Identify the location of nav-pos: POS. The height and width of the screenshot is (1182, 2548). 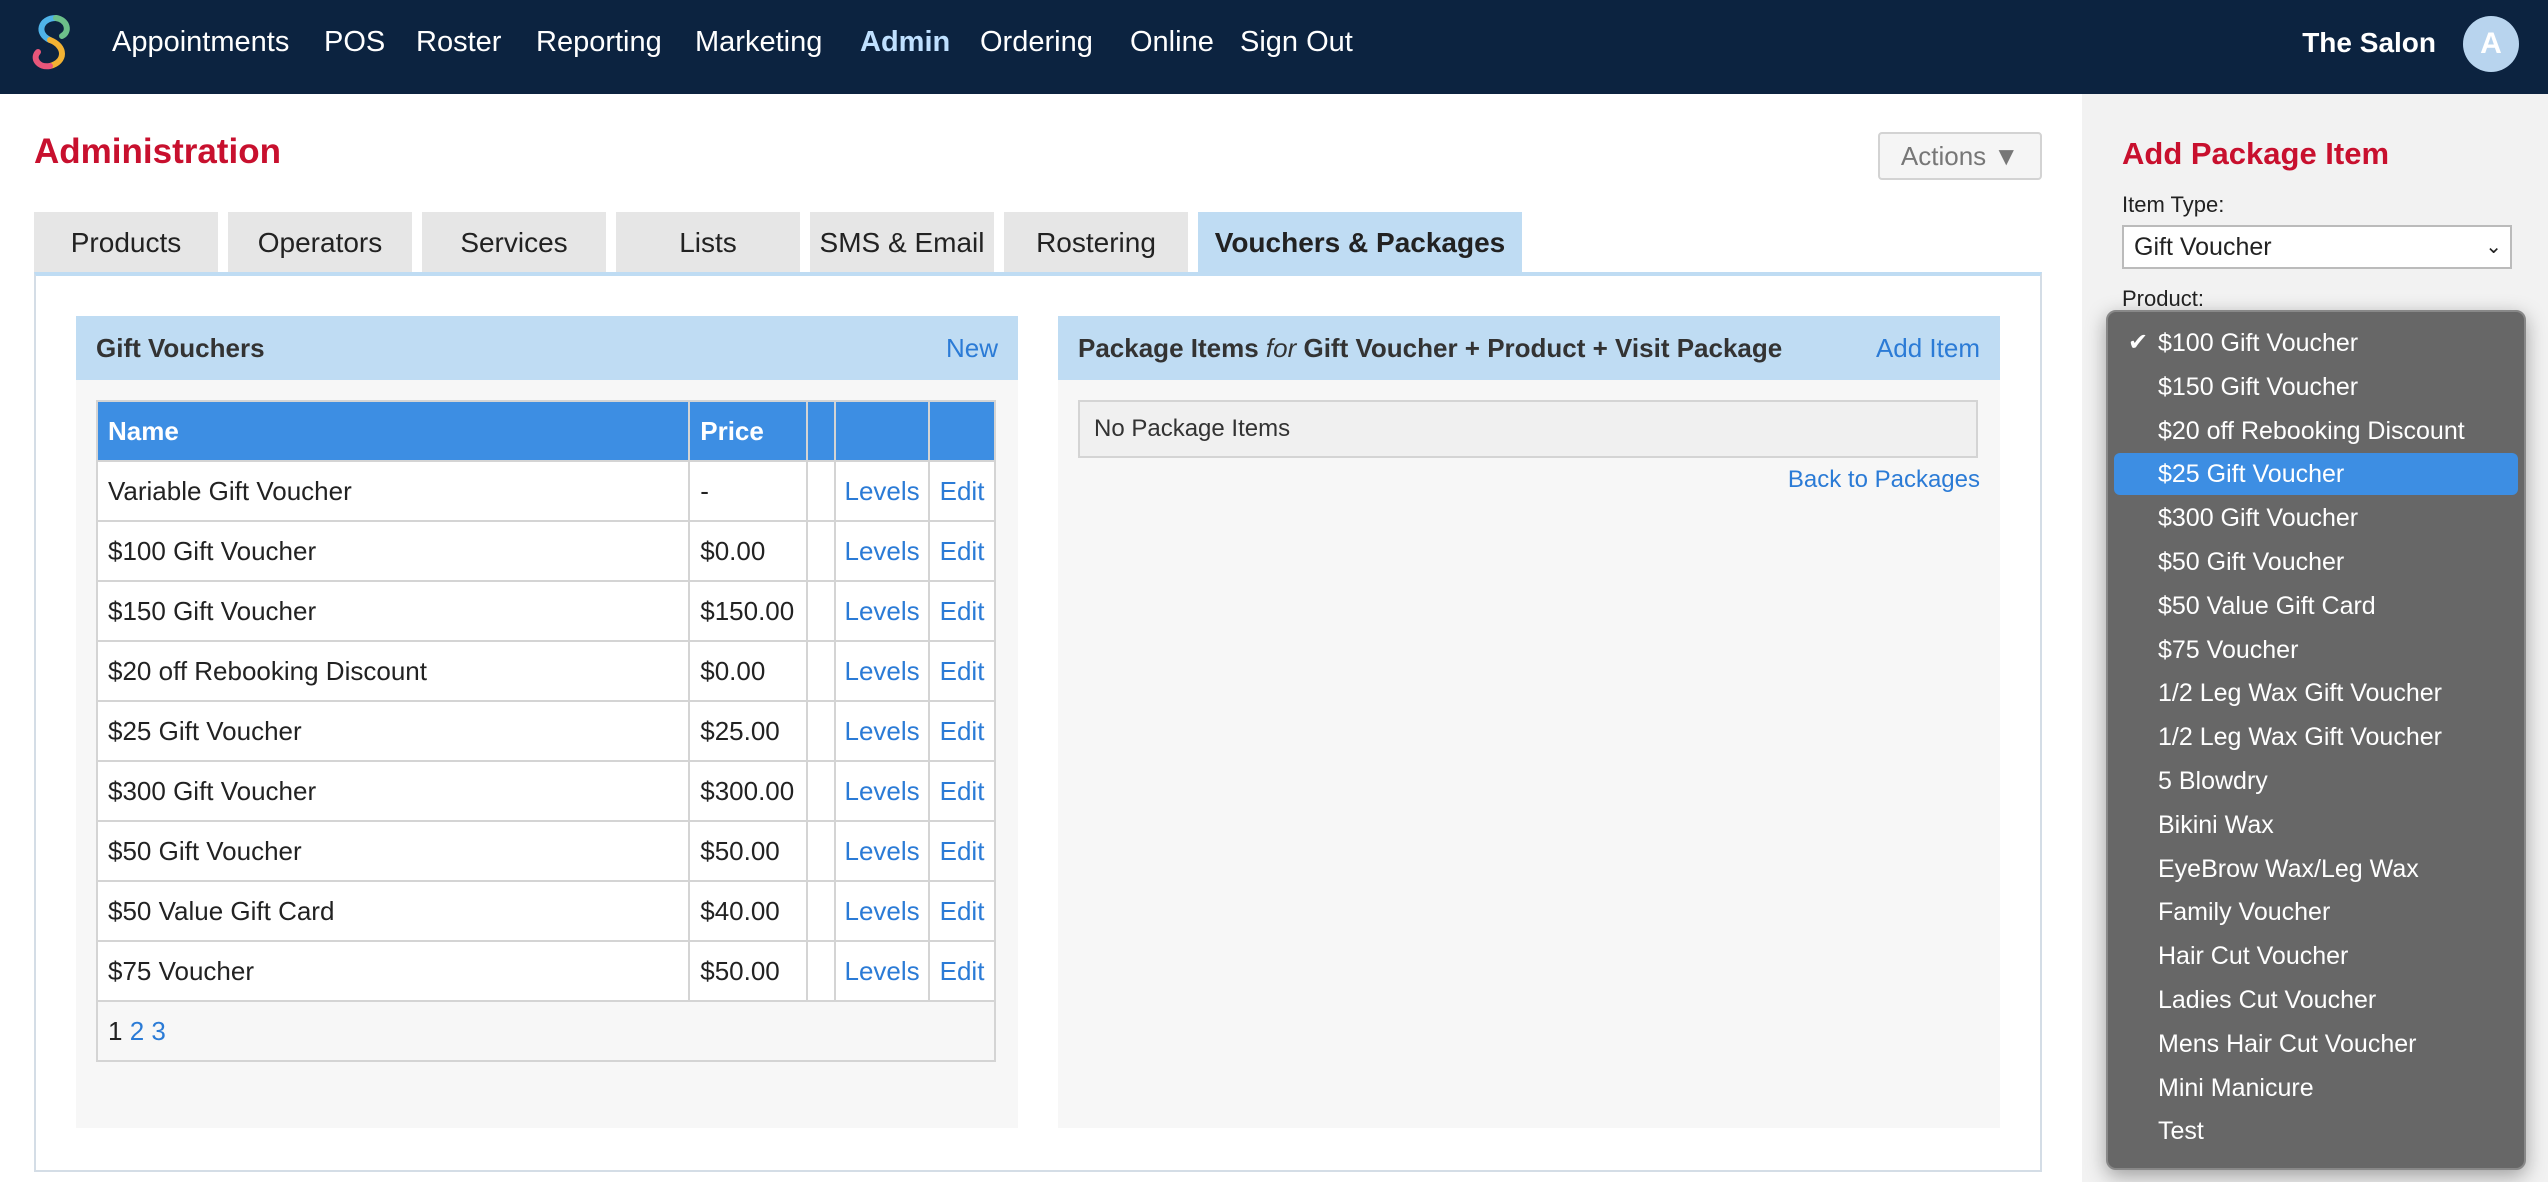
(354, 42).